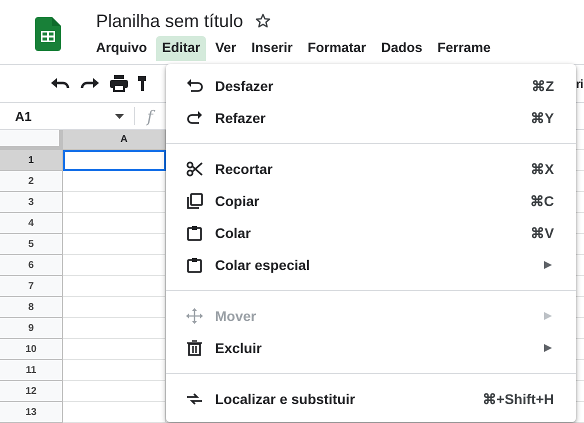 Image resolution: width=584 pixels, height=423 pixels. What do you see at coordinates (181, 48) in the screenshot?
I see `menu-item: Editar` at bounding box center [181, 48].